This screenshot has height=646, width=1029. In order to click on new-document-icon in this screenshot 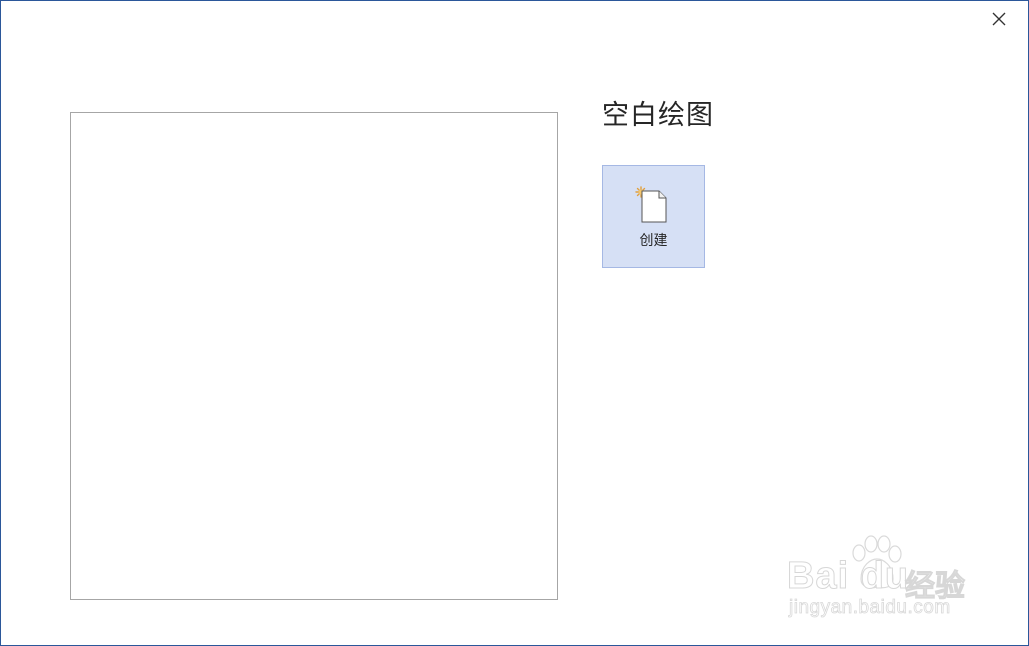, I will do `click(651, 204)`.